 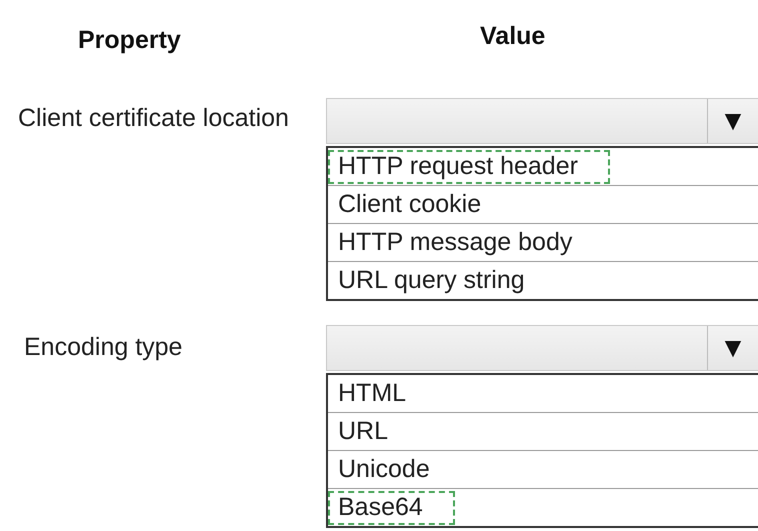 What do you see at coordinates (370, 393) in the screenshot?
I see `dropdown-option: HTML` at bounding box center [370, 393].